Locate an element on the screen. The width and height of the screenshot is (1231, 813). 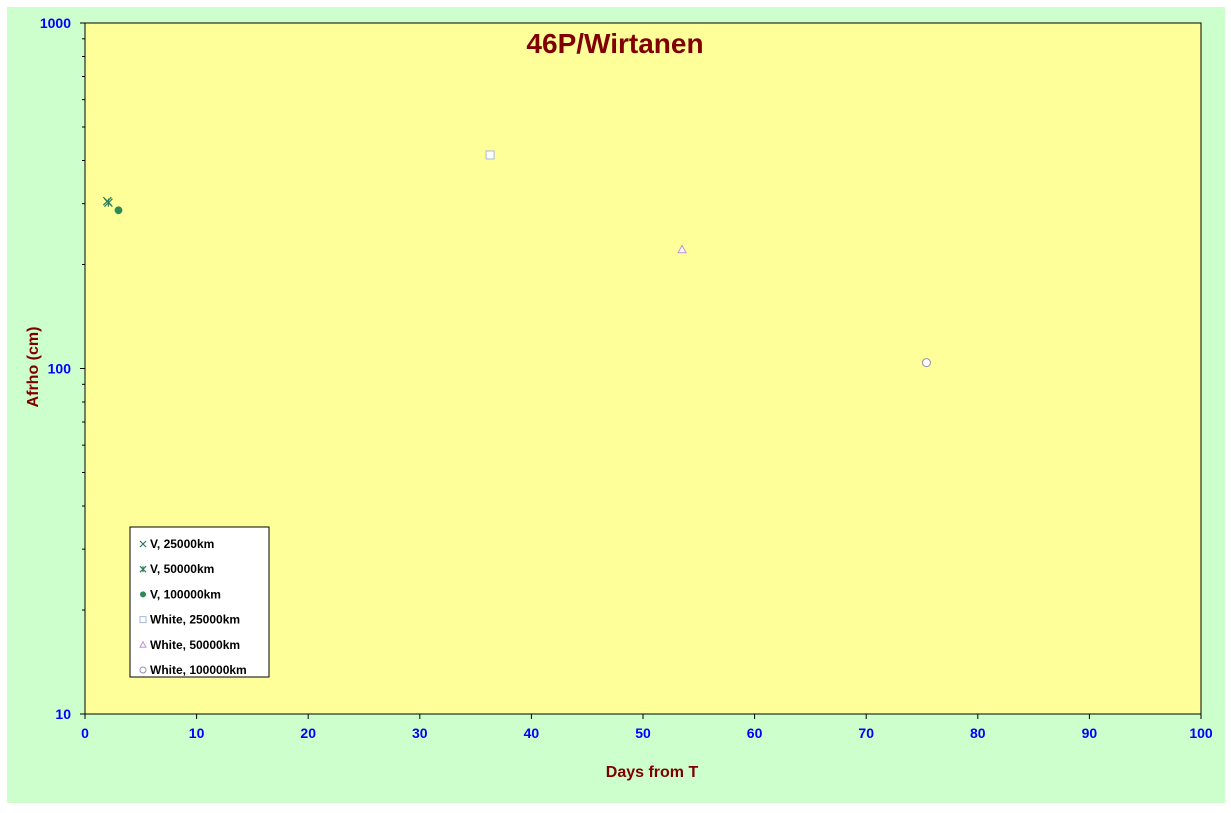
y-tick-label: 1000 is located at coordinates (55, 23).